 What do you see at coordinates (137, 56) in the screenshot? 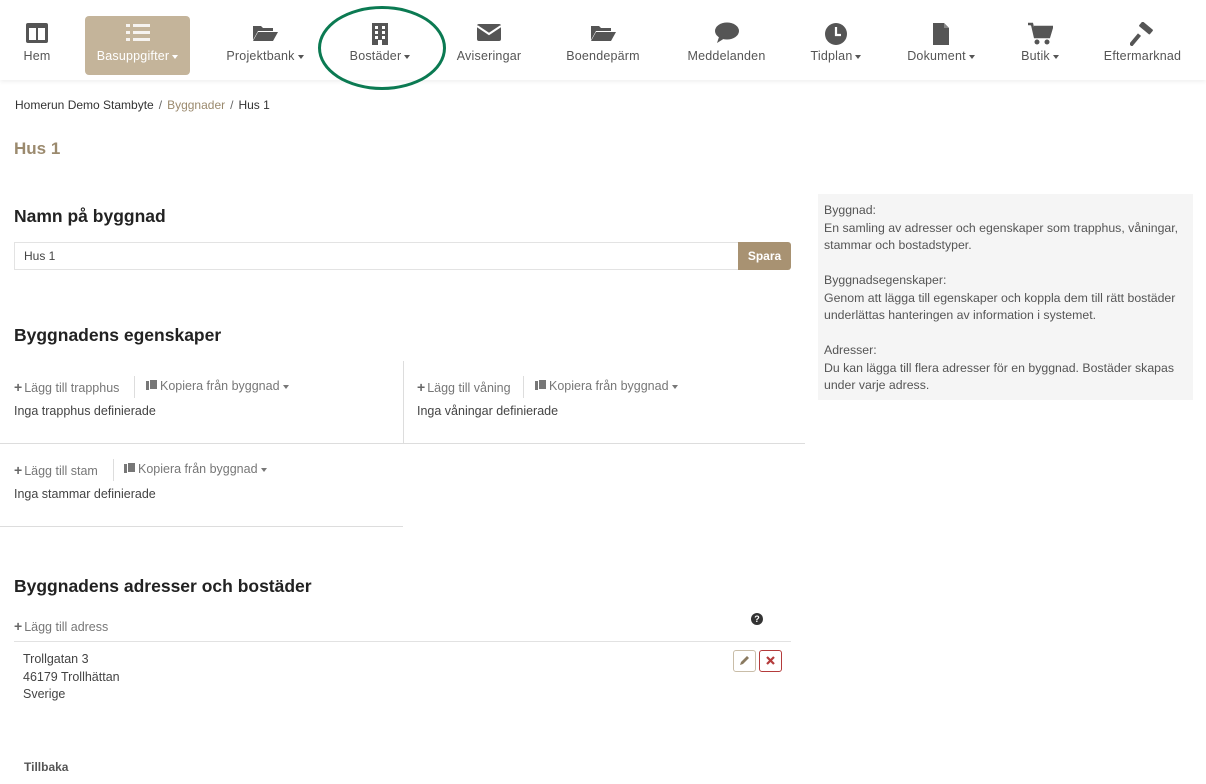
I see `nav-label: Basuppgifter` at bounding box center [137, 56].